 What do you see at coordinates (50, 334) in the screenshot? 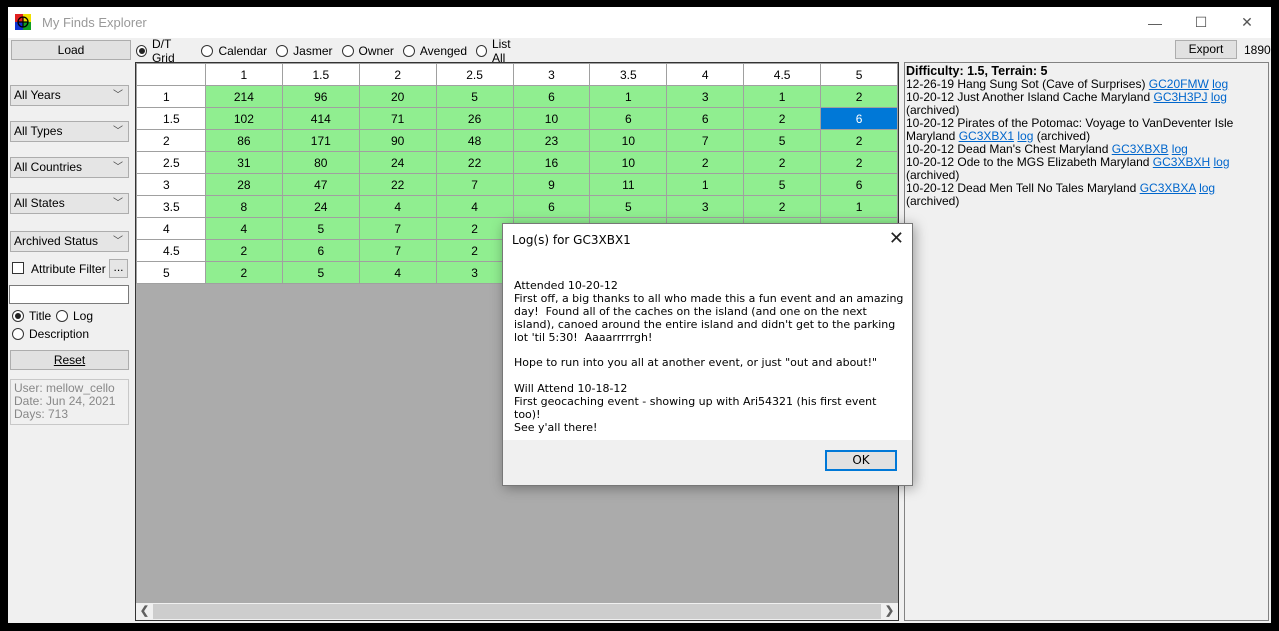
I see `search-mode-description: Description` at bounding box center [50, 334].